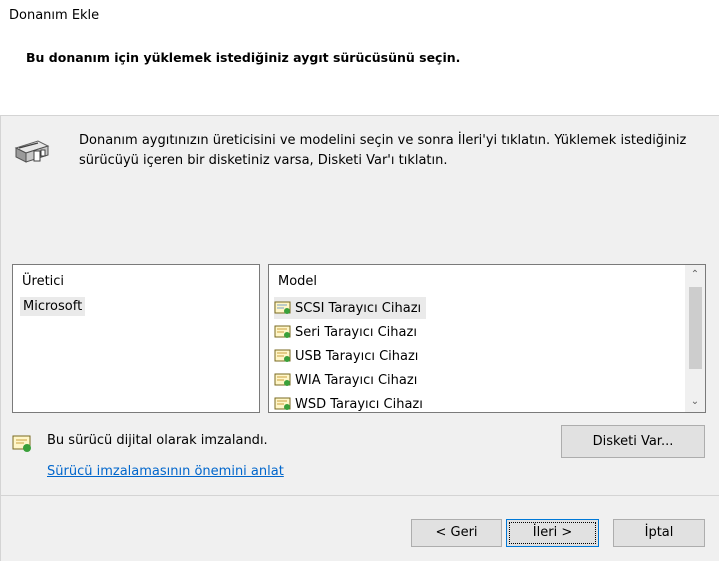 The width and height of the screenshot is (719, 561). I want to click on model-item-serial: Seri Tarayıcı Cihazı, so click(348, 332).